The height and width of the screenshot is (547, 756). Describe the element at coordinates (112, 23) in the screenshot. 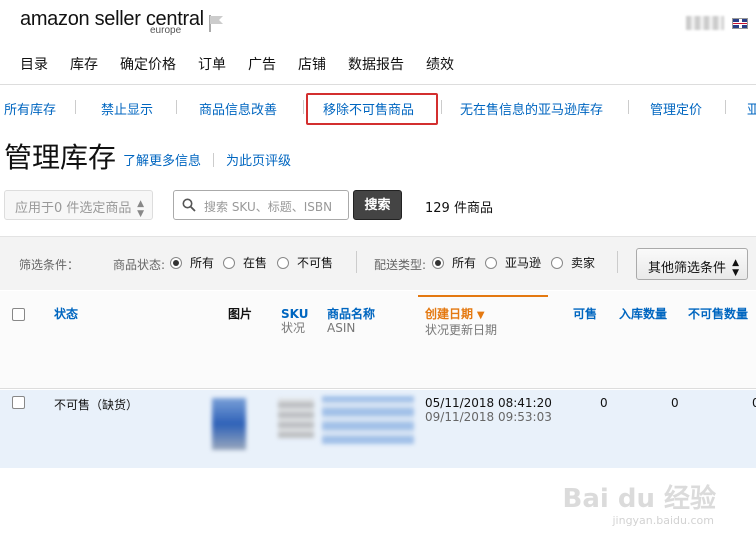

I see `amazon-logo: amazon seller central europe` at that location.